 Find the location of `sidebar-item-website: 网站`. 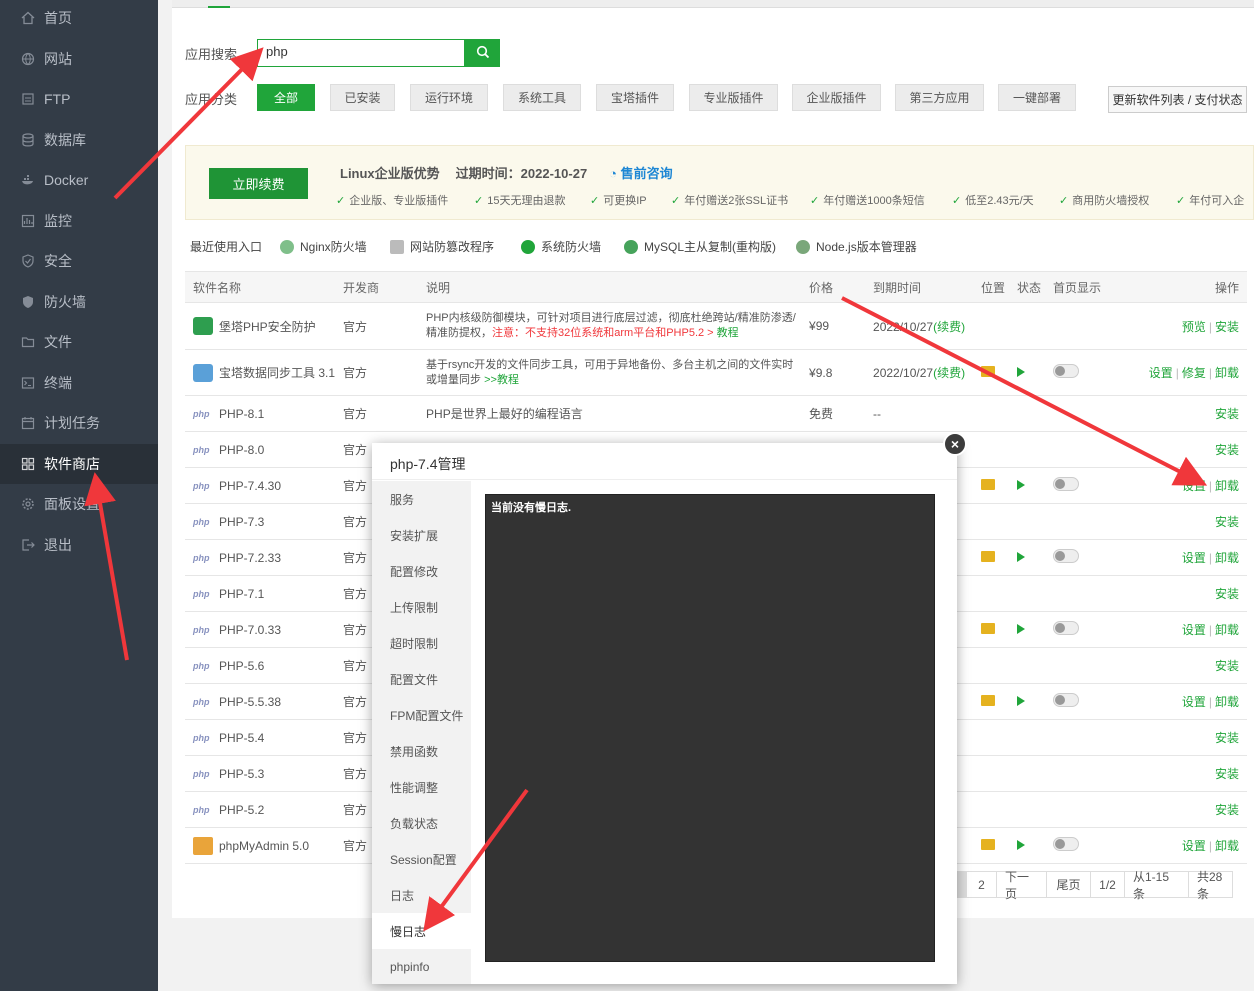

sidebar-item-website: 网站 is located at coordinates (79, 59).